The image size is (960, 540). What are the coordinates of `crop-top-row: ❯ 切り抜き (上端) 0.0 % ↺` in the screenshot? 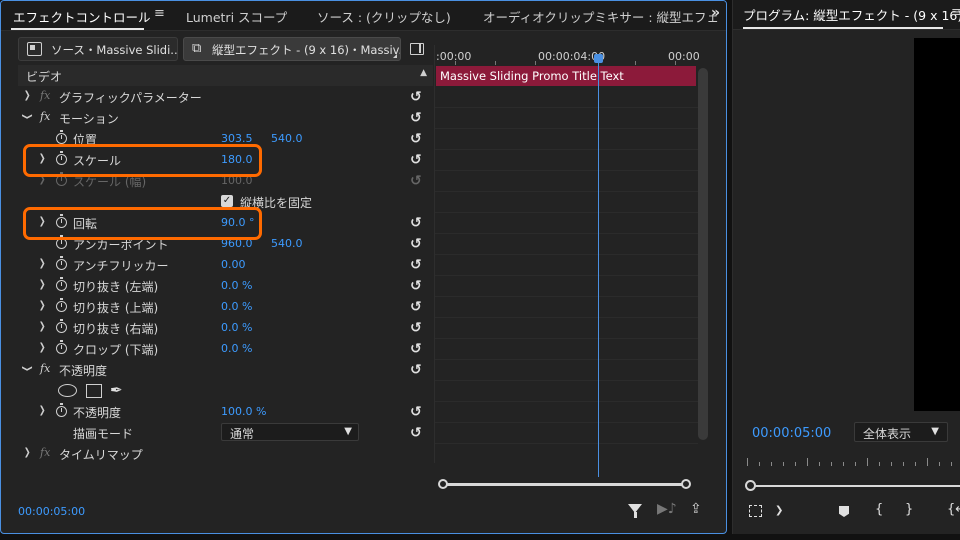 It's located at (225, 306).